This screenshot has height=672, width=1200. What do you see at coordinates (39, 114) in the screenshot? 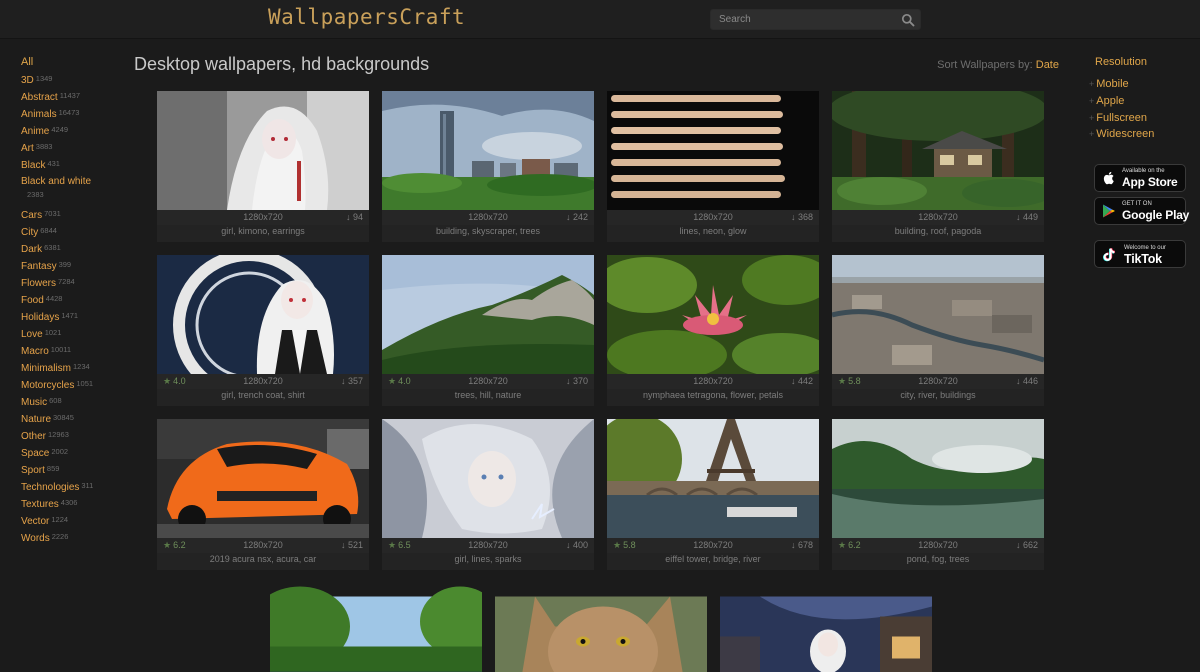
I see `category-link-animals: Animals` at bounding box center [39, 114].